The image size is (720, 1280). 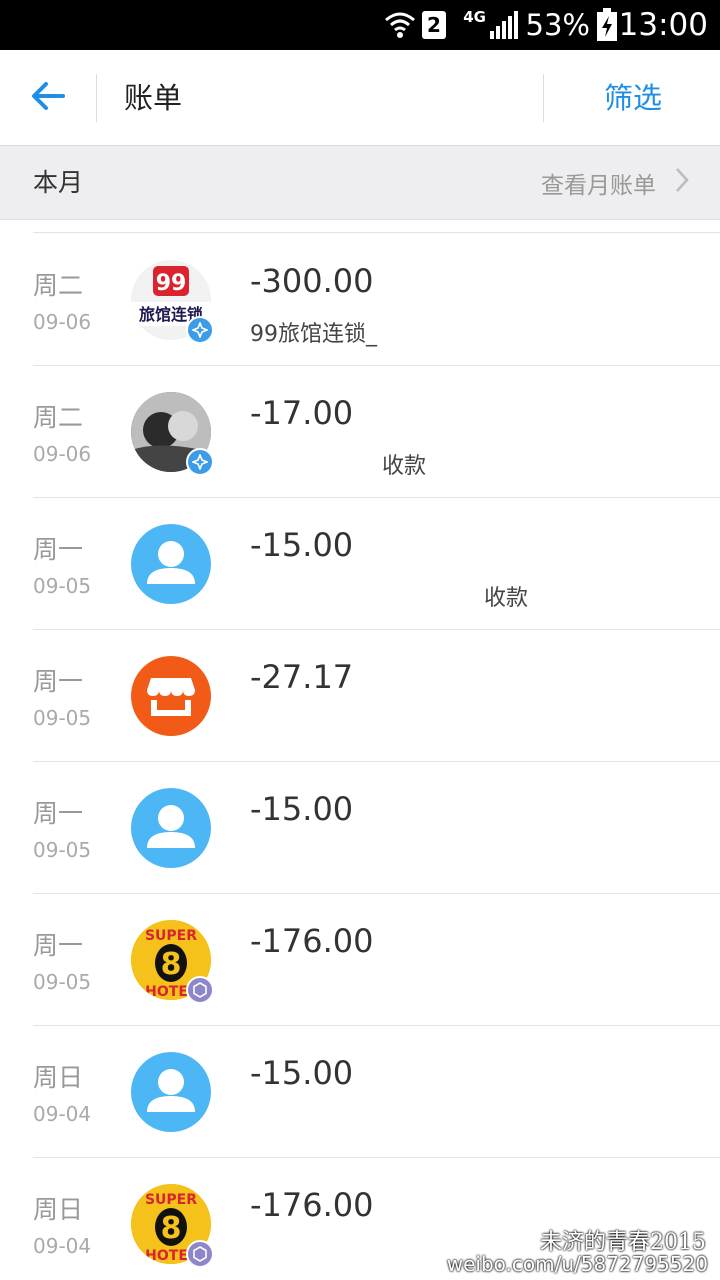 I want to click on arrow-left-icon, so click(x=48, y=98).